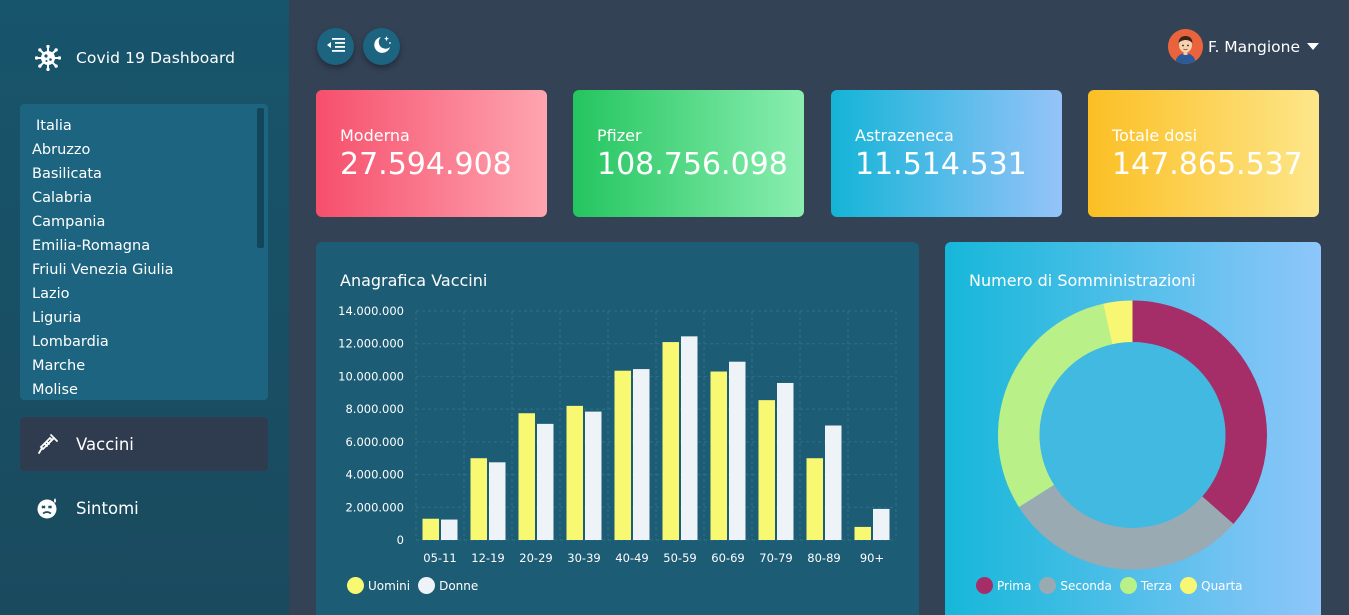 The height and width of the screenshot is (615, 1349). What do you see at coordinates (371, 311) in the screenshot?
I see `y-tick-label: 14.000.000` at bounding box center [371, 311].